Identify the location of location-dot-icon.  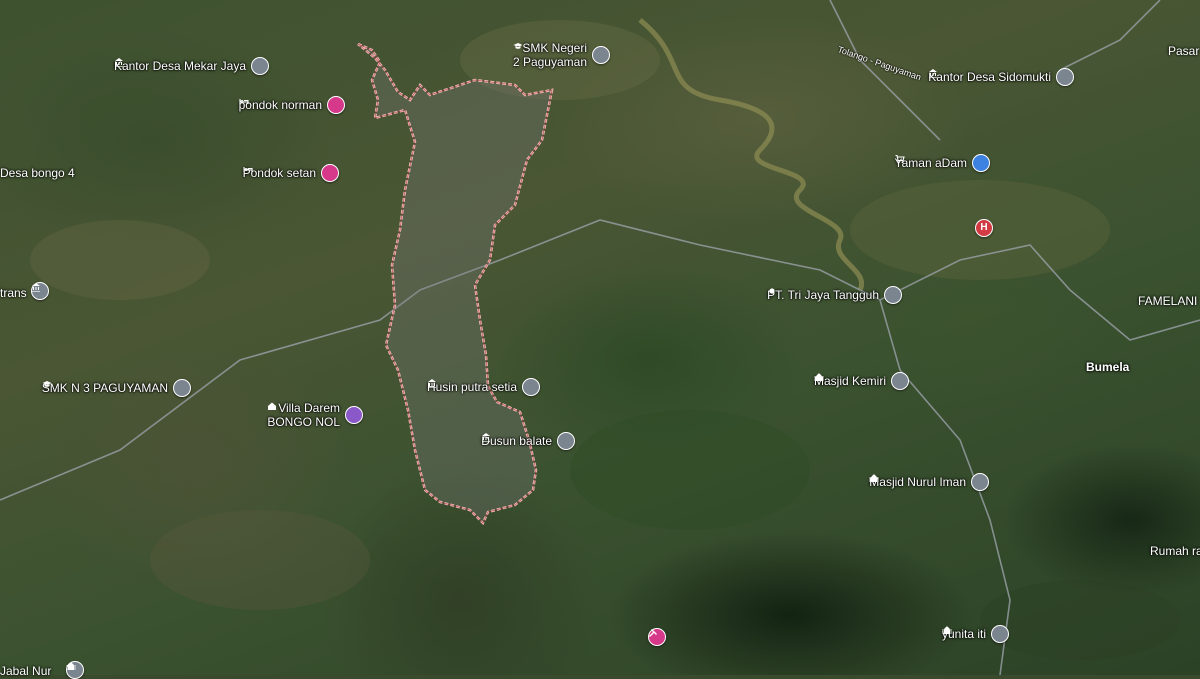
(835, 295).